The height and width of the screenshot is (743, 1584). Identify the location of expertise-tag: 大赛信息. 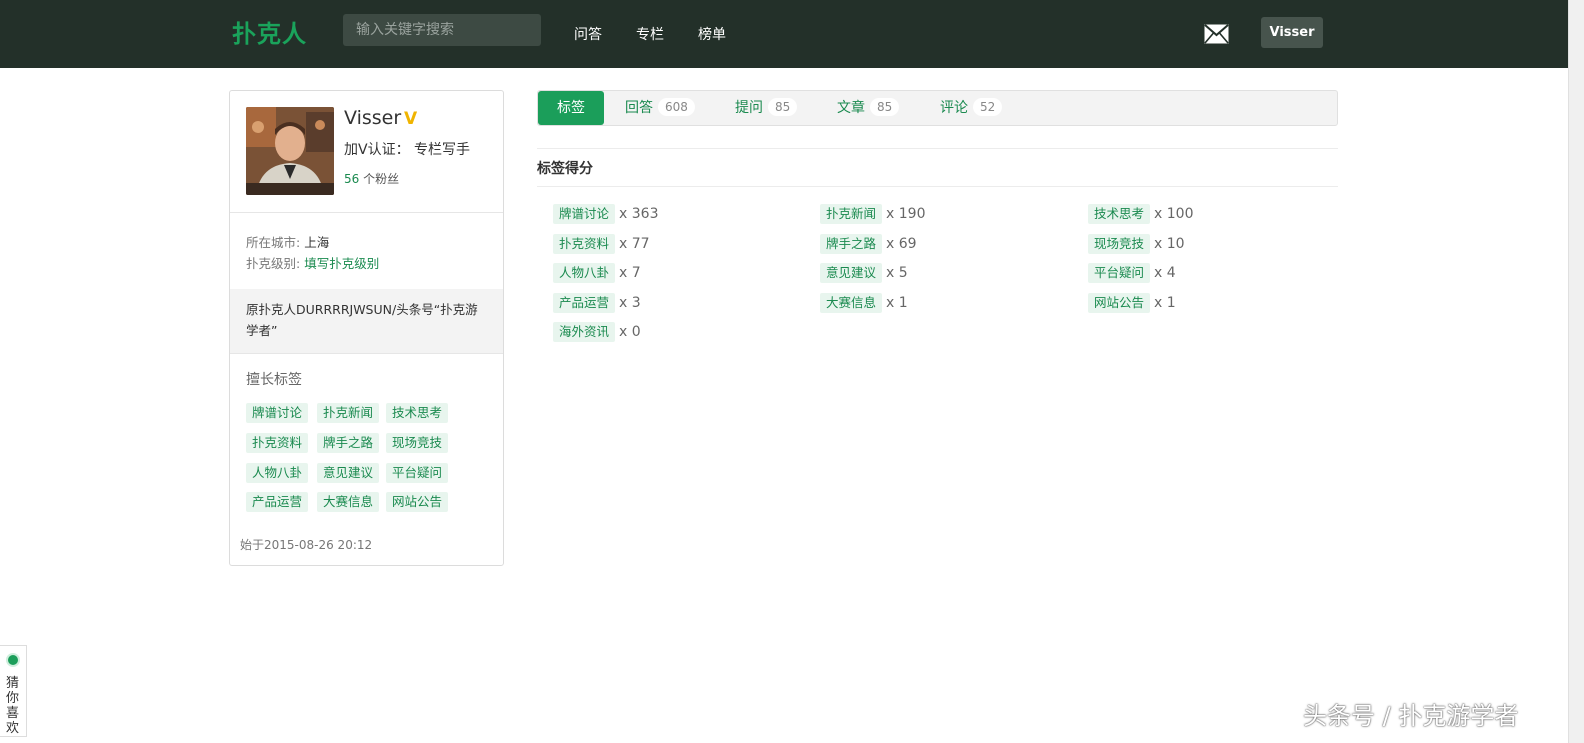
(348, 502).